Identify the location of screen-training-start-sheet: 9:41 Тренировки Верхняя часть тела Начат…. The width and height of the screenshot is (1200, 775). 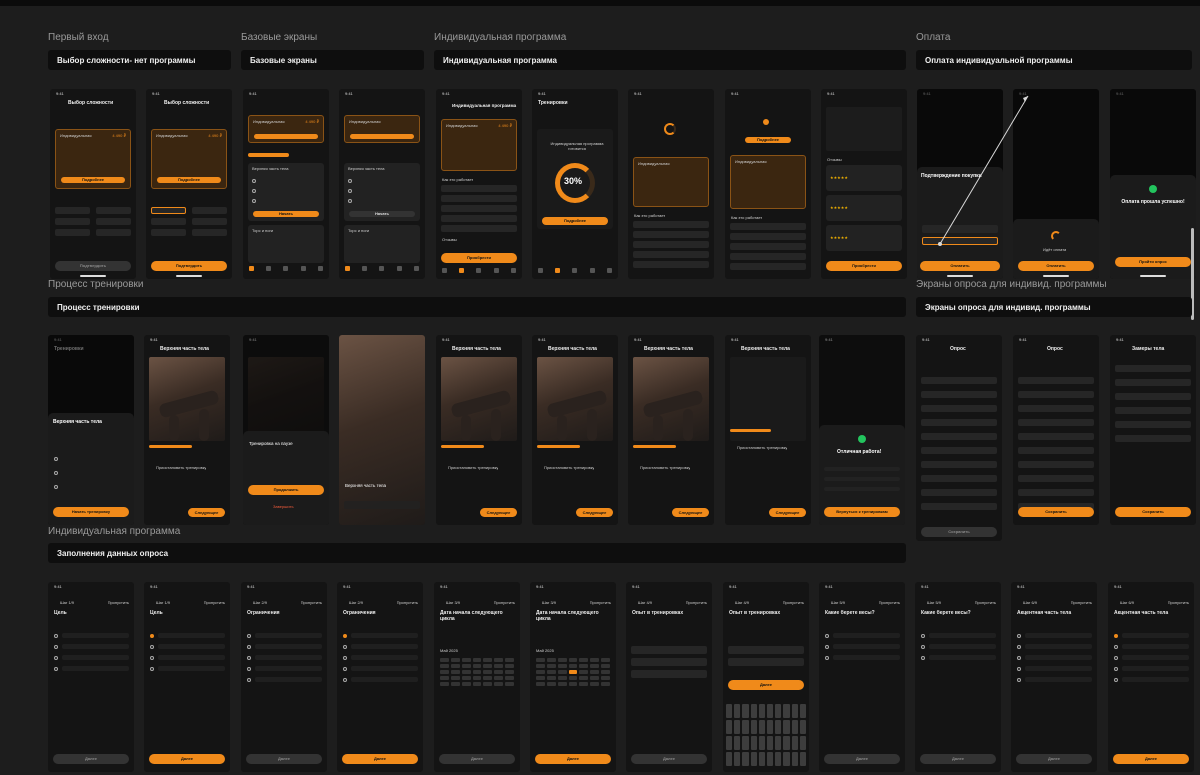
(91, 430).